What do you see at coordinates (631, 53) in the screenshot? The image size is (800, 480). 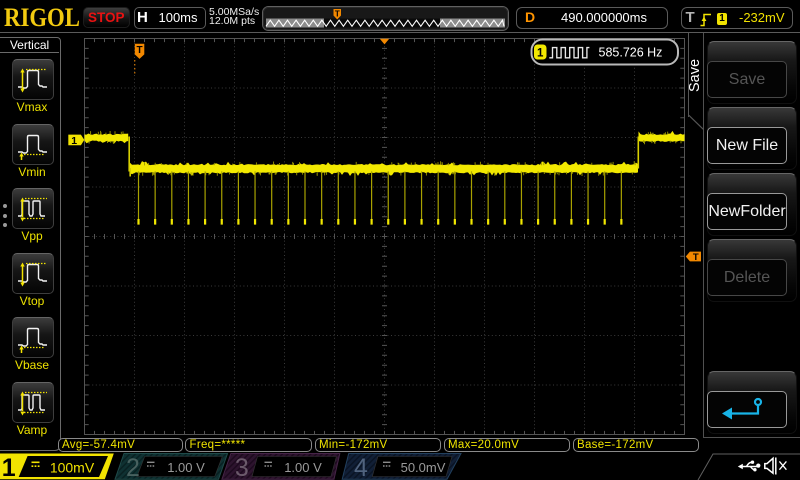 I see `svg-text: 585.726 Hz` at bounding box center [631, 53].